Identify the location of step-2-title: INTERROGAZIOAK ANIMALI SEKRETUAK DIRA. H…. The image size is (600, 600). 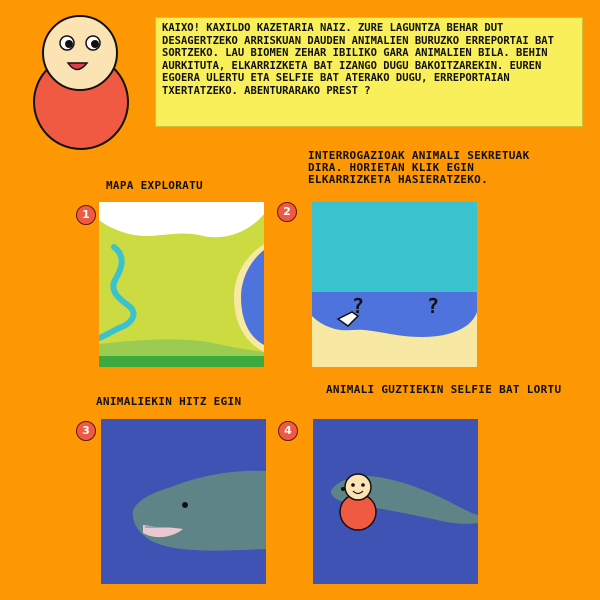
(419, 167).